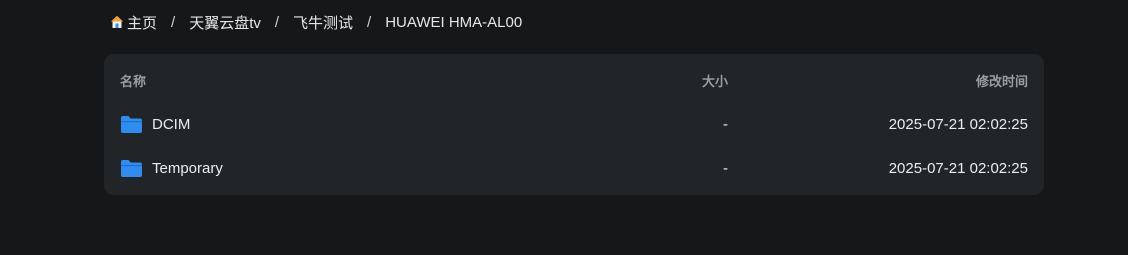 This screenshot has width=1128, height=255. I want to click on breadcrumb-home: 主页, so click(133, 22).